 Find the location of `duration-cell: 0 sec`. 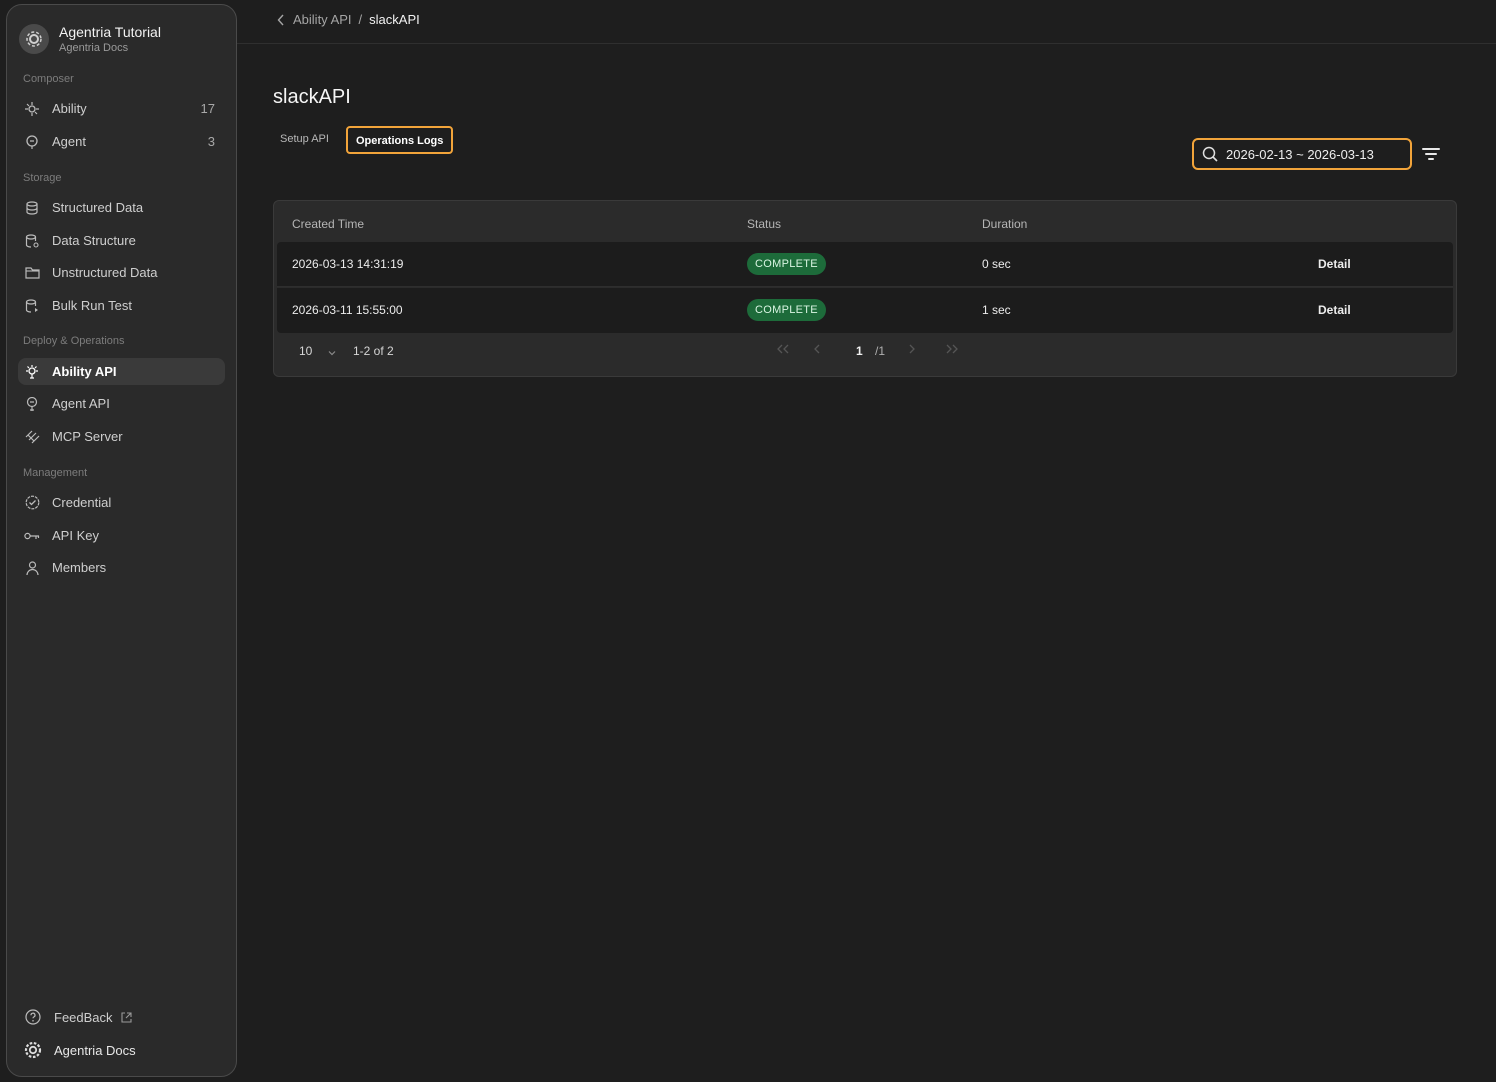

duration-cell: 0 sec is located at coordinates (996, 264).